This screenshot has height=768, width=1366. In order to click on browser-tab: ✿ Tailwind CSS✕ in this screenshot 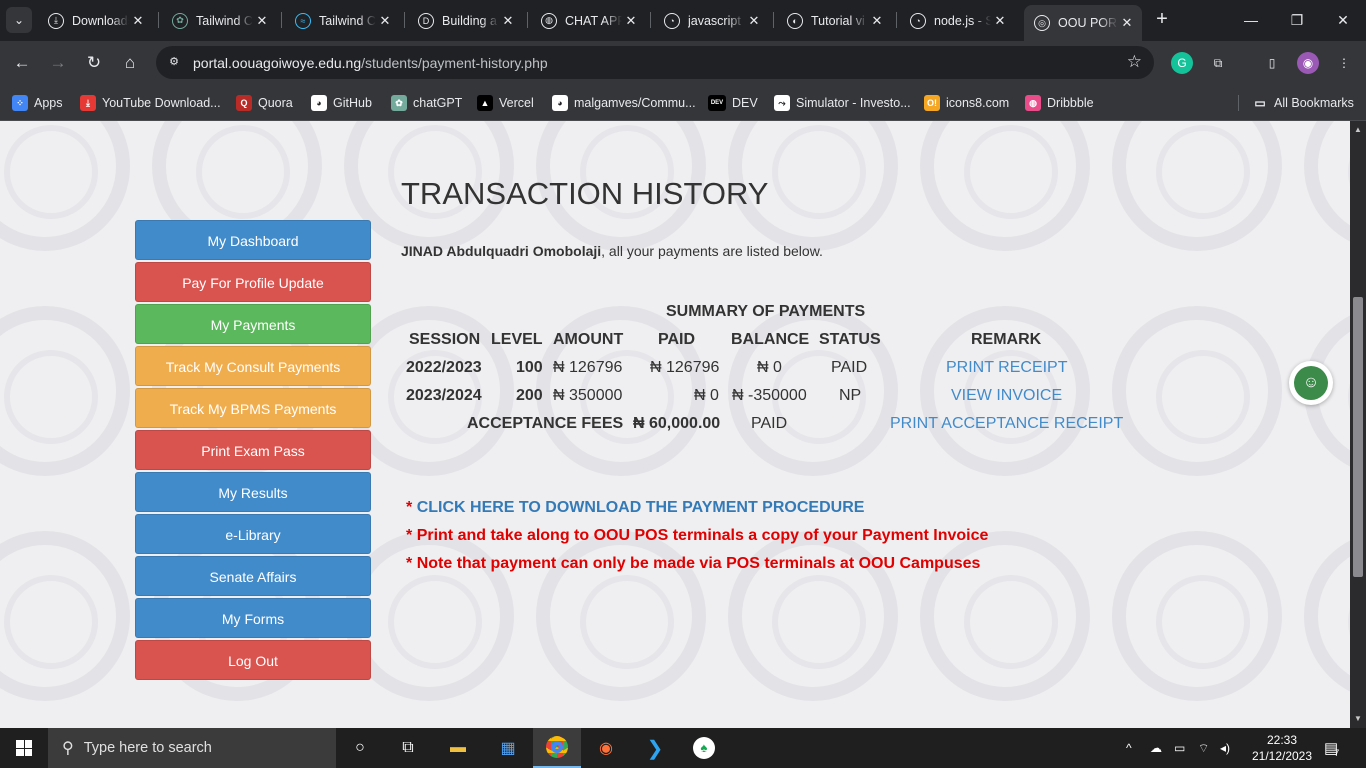, I will do `click(219, 20)`.